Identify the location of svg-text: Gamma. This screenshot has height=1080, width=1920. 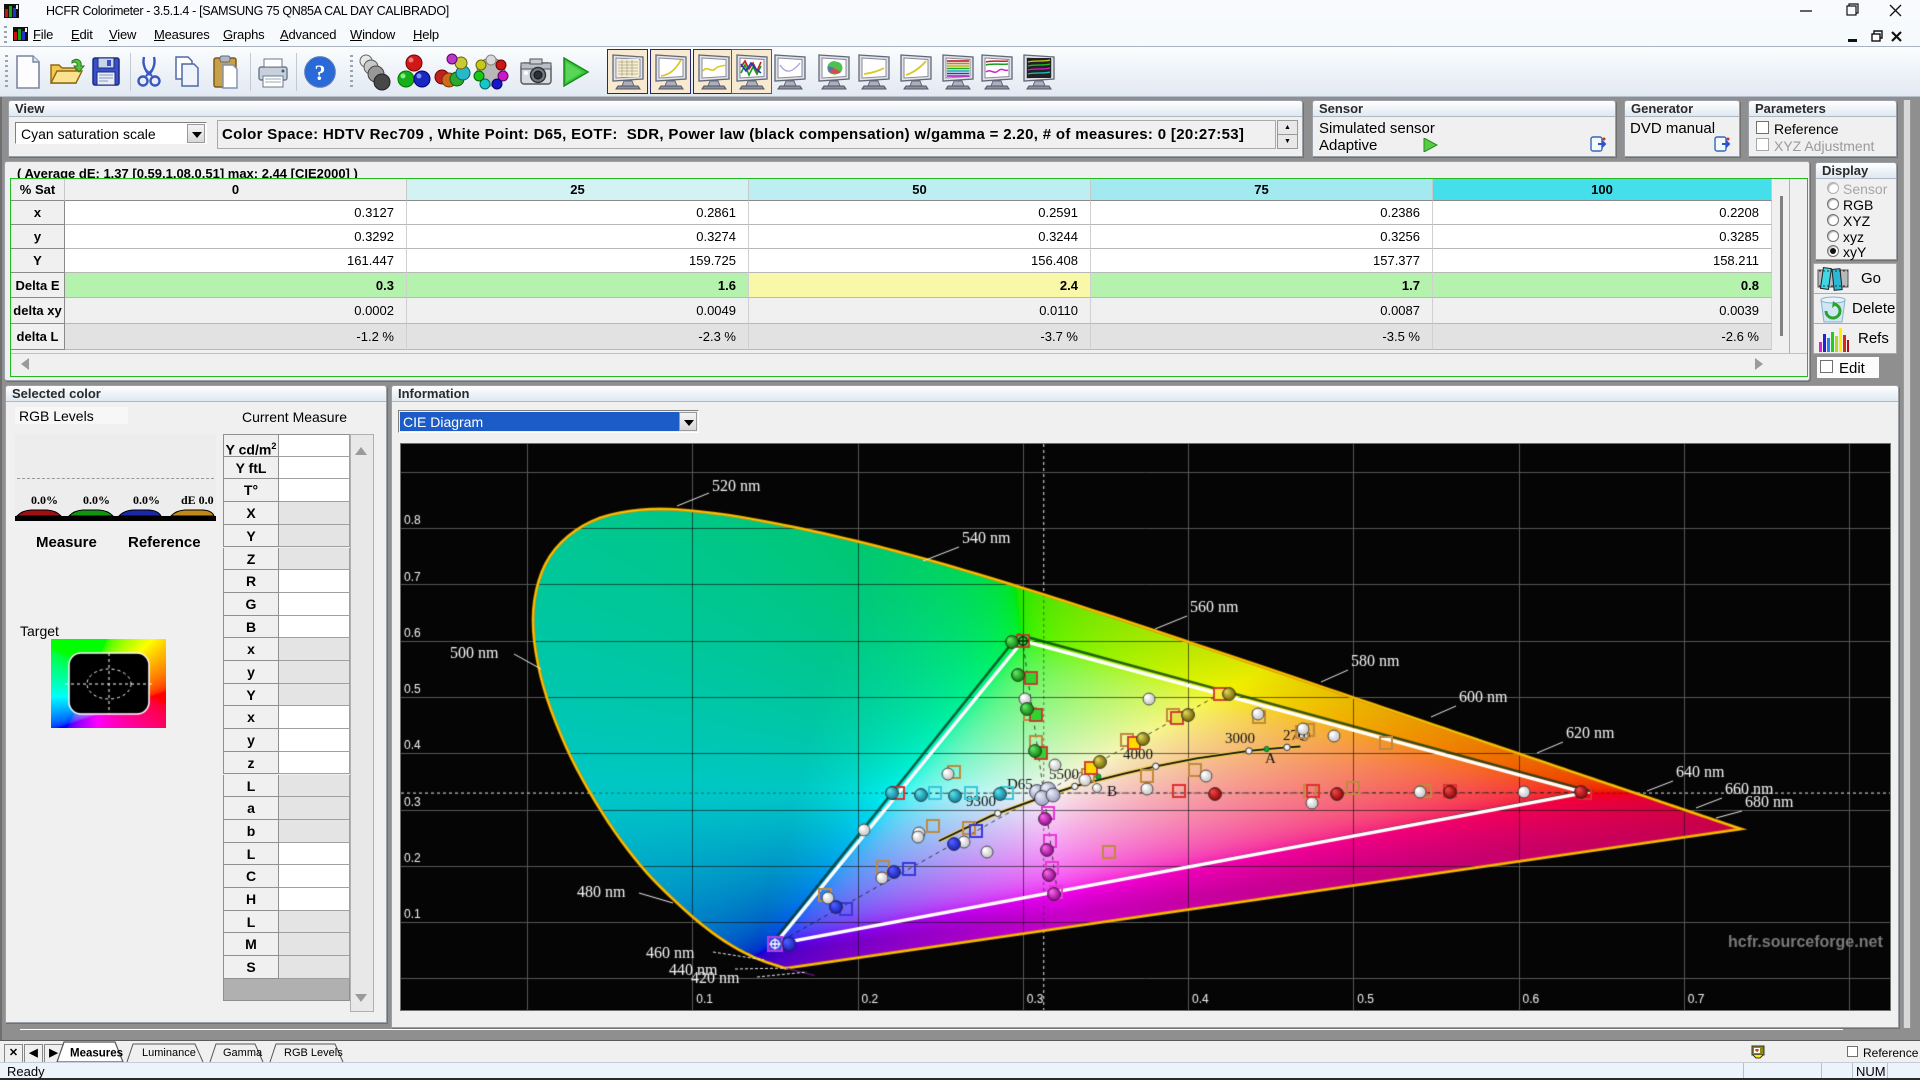
(243, 1053).